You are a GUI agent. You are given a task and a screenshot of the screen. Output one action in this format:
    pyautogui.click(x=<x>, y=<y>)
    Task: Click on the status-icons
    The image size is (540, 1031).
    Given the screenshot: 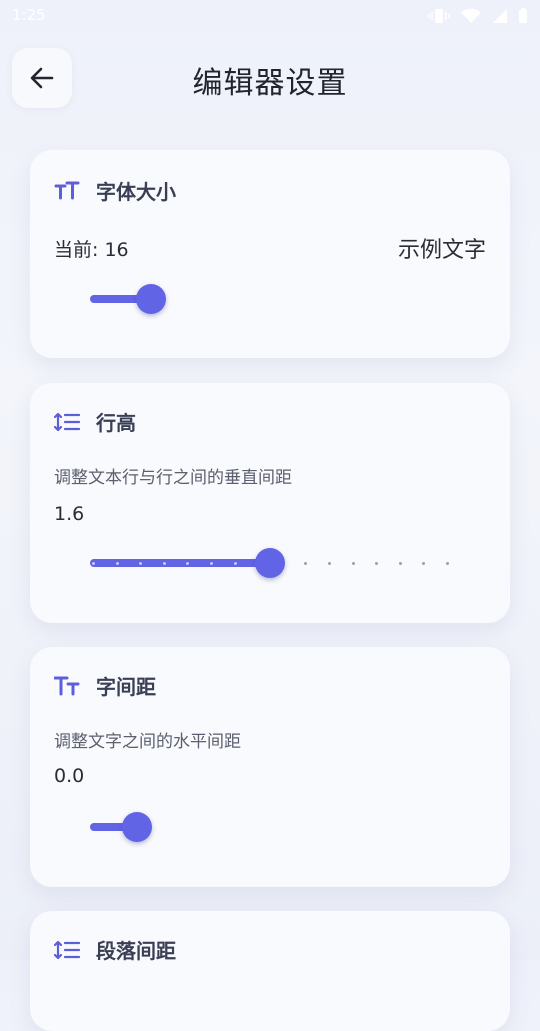 What is the action you would take?
    pyautogui.click(x=478, y=16)
    